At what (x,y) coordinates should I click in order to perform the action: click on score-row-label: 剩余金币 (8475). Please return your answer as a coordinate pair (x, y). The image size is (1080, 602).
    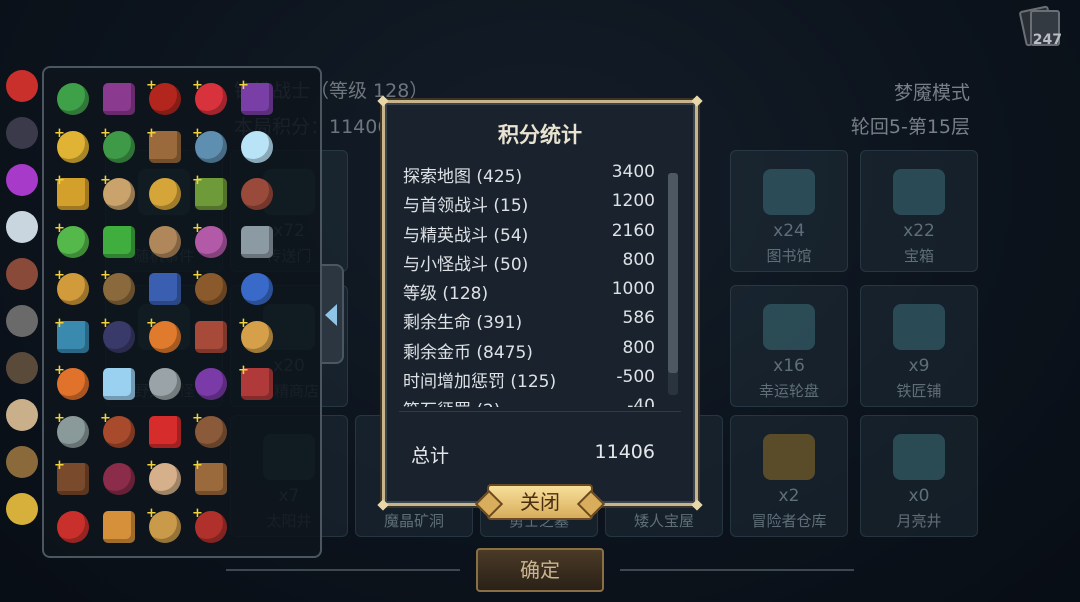
    Looking at the image, I should click on (468, 352).